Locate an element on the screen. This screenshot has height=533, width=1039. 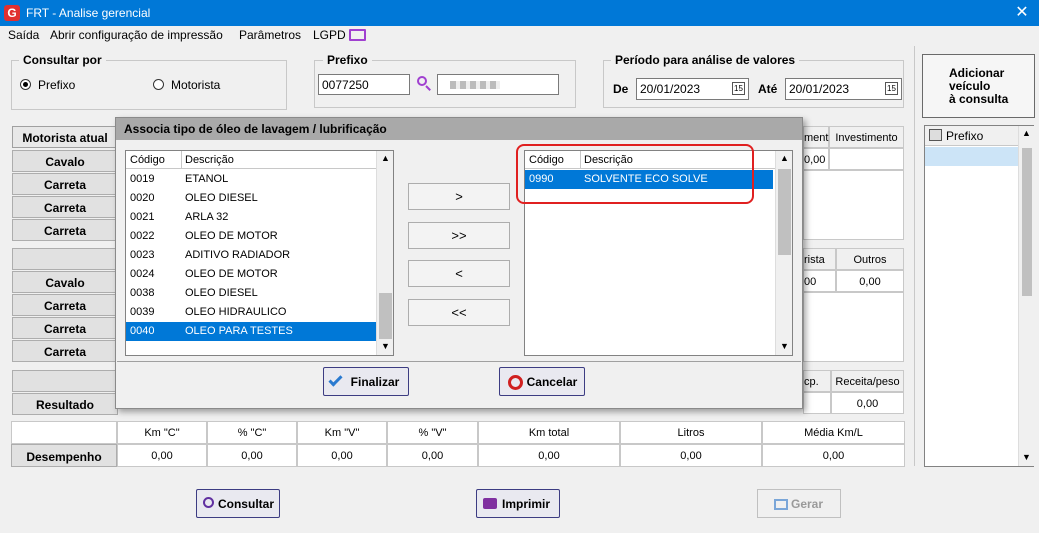
desempenho-header: Média Km/L is located at coordinates (833, 432).